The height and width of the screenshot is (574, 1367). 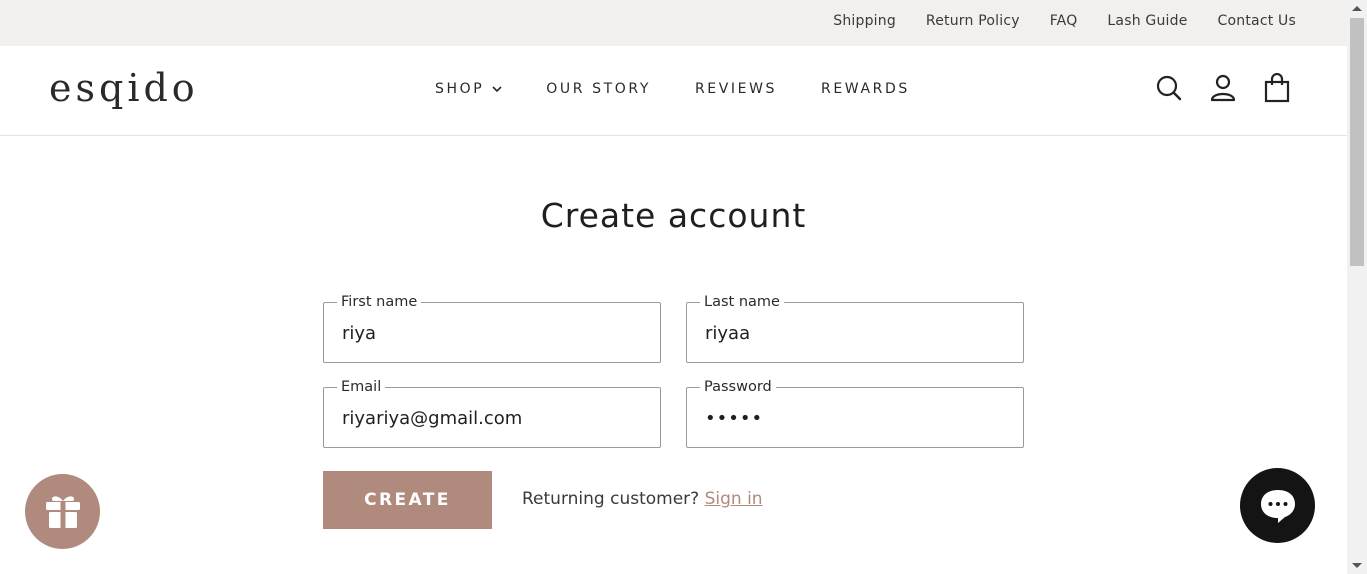 What do you see at coordinates (1357, 142) in the screenshot?
I see `scroll-thumb` at bounding box center [1357, 142].